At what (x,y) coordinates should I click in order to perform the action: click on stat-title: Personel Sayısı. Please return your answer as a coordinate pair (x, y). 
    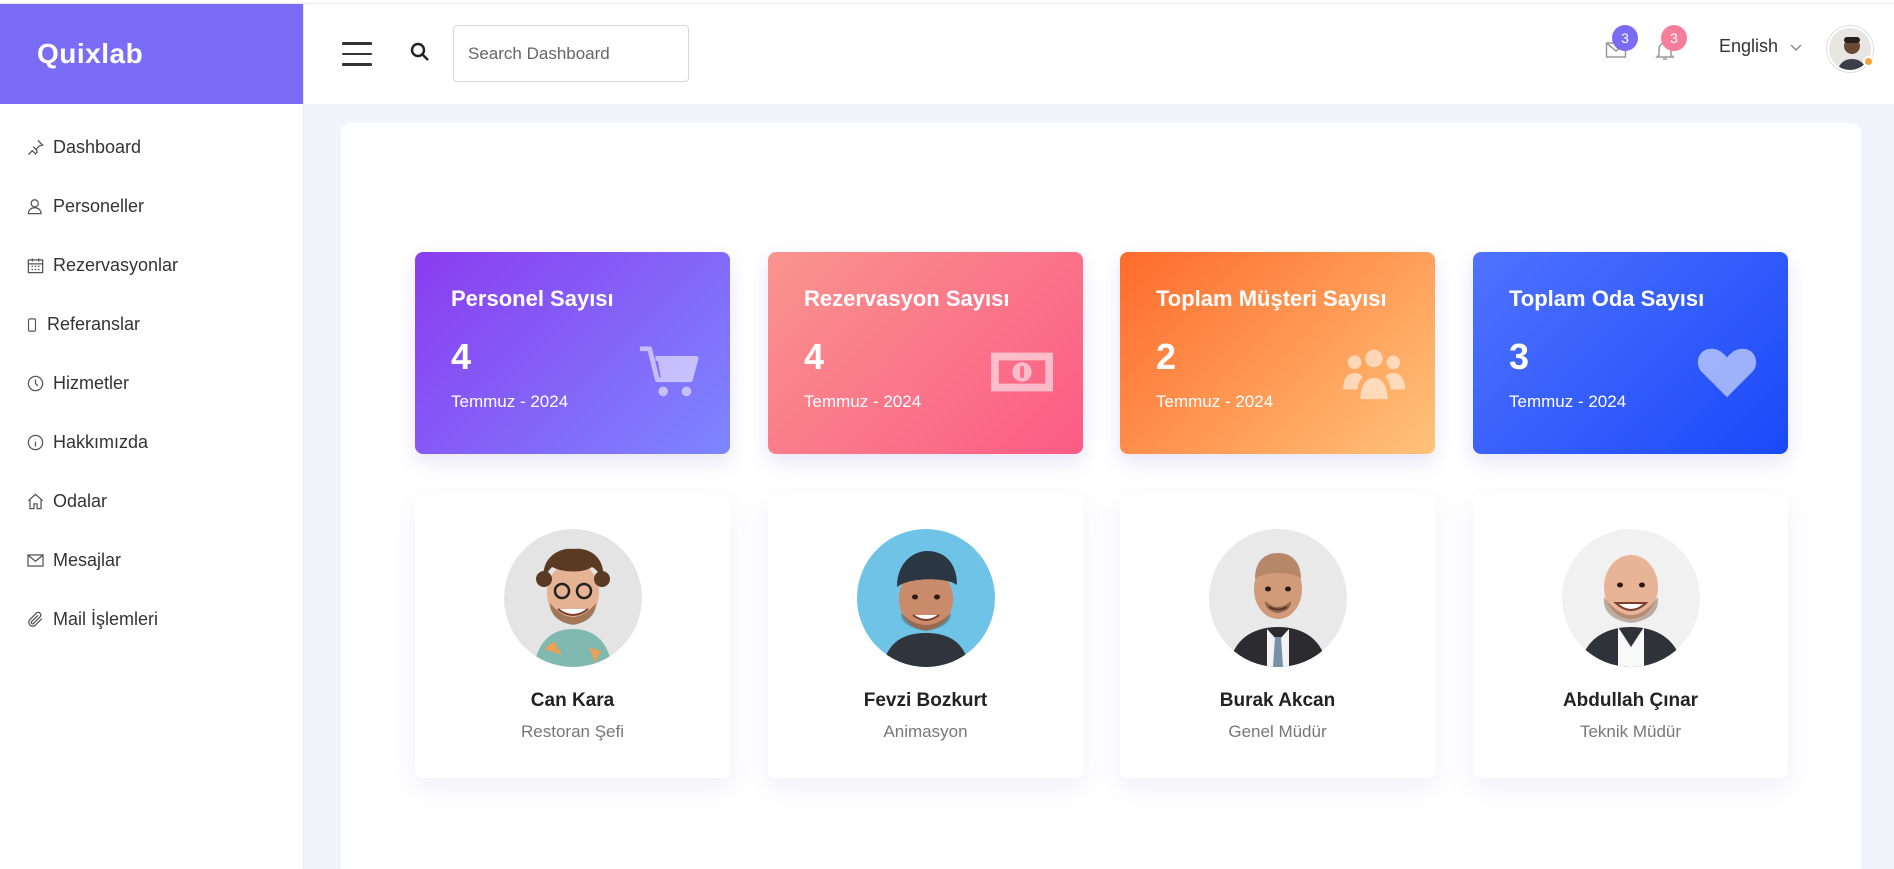
    Looking at the image, I should click on (532, 298).